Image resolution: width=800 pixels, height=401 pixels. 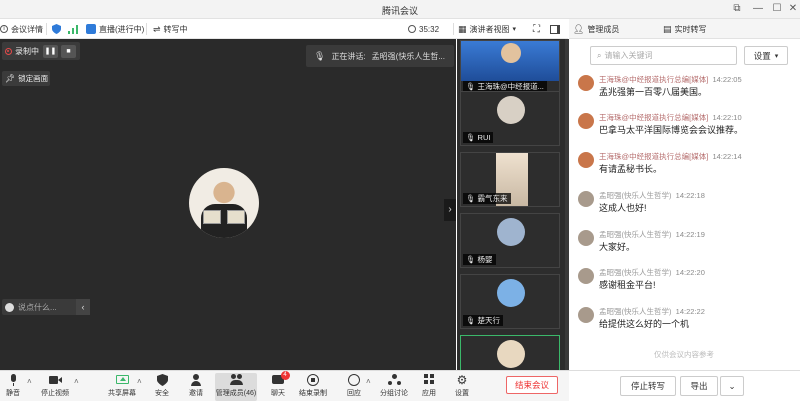 I want to click on participant-tile: 🎙︎ 楚天行, so click(x=510, y=301).